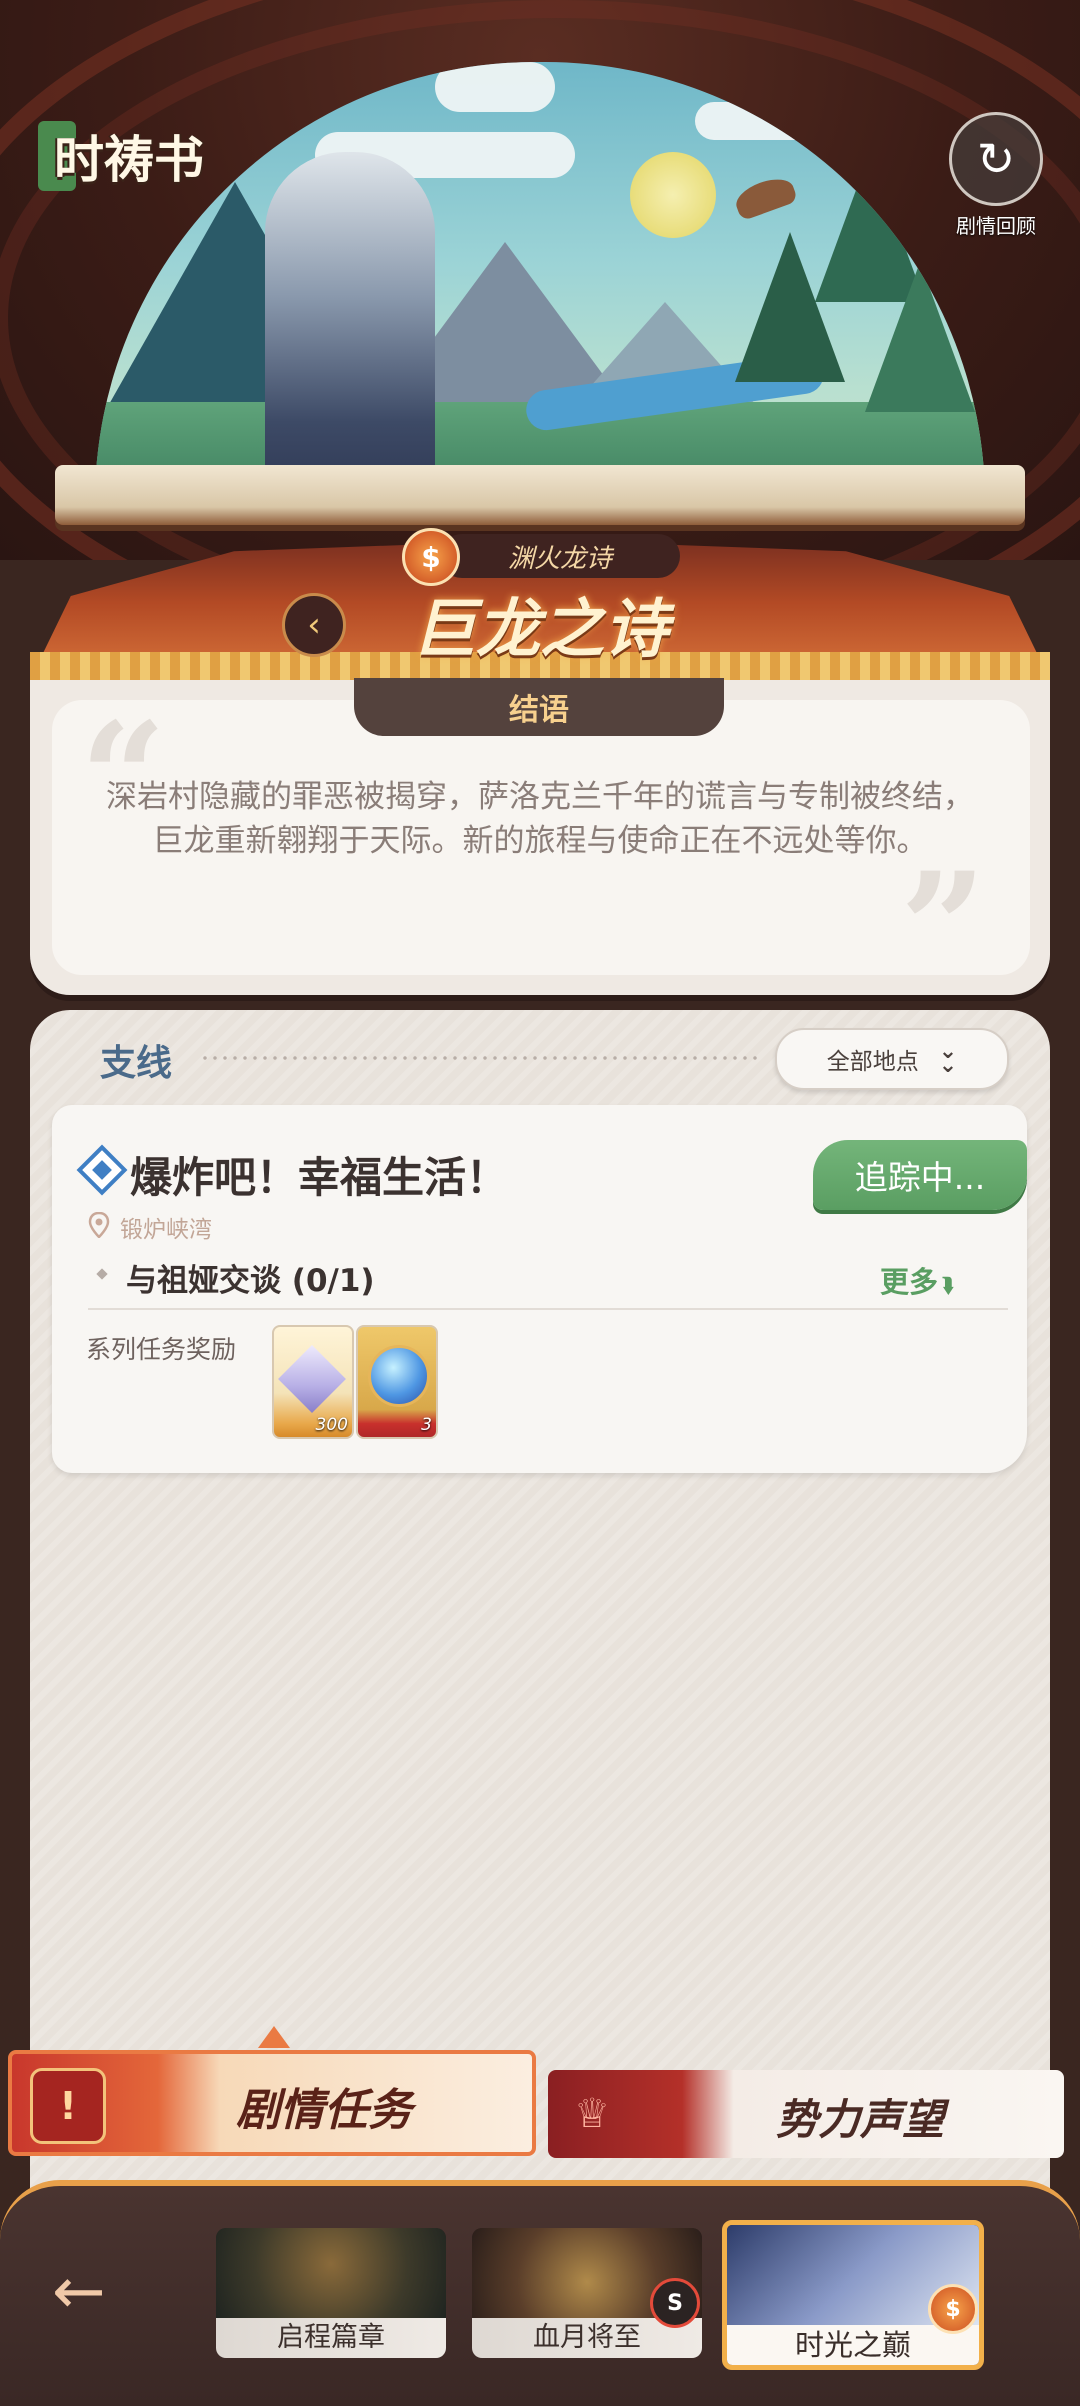 This screenshot has width=1080, height=2406. What do you see at coordinates (331, 2273) in the screenshot?
I see `chapter-art` at bounding box center [331, 2273].